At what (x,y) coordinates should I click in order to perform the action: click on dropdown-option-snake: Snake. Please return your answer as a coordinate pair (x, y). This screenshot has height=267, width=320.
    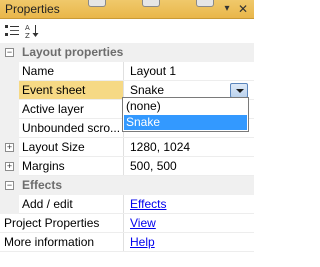
    Looking at the image, I should click on (185, 122).